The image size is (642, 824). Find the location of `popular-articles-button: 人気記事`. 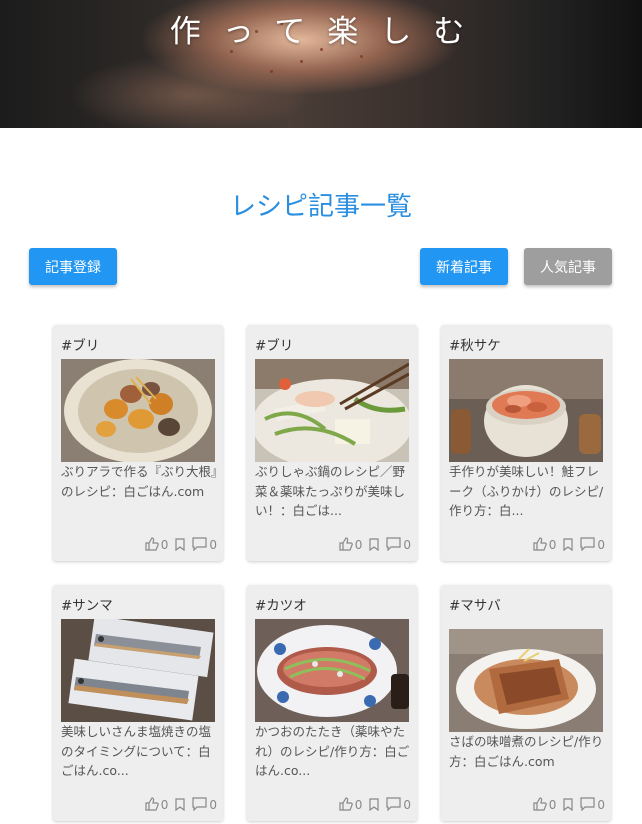

popular-articles-button: 人気記事 is located at coordinates (568, 266).